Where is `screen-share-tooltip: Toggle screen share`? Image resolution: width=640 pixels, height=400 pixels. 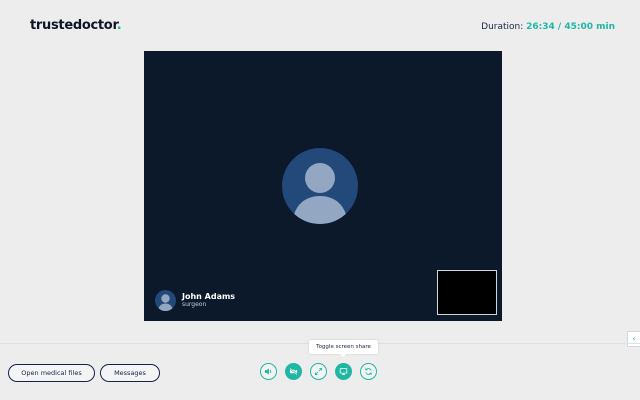
screen-share-tooltip: Toggle screen share is located at coordinates (343, 348).